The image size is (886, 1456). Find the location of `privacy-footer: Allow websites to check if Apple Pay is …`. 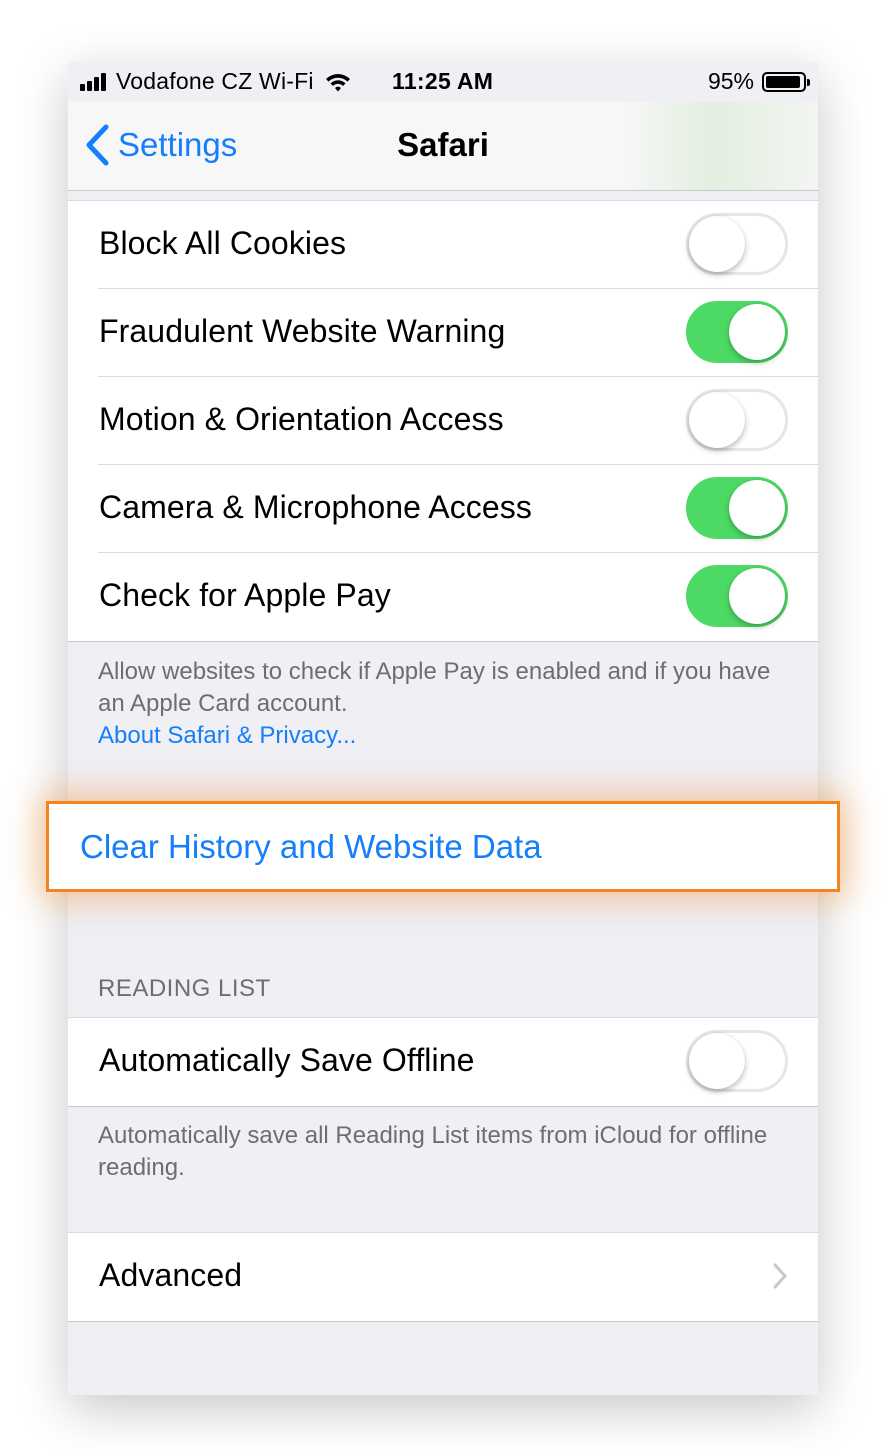

privacy-footer: Allow websites to check if Apple Pay is … is located at coordinates (443, 704).